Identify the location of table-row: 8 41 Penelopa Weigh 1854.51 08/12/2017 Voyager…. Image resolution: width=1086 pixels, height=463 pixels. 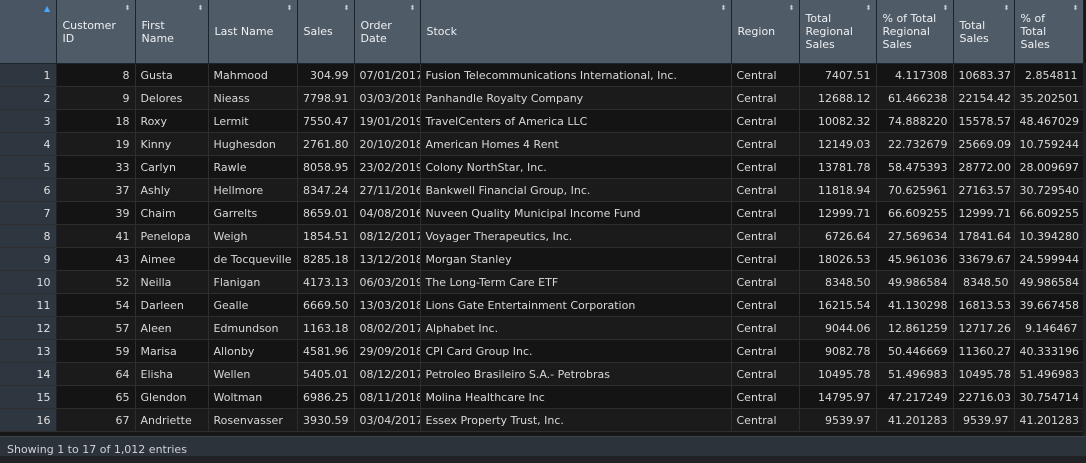
(542, 236).